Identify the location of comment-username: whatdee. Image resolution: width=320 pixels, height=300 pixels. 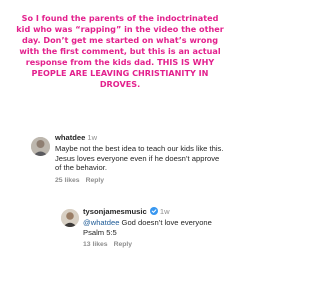
(70, 137).